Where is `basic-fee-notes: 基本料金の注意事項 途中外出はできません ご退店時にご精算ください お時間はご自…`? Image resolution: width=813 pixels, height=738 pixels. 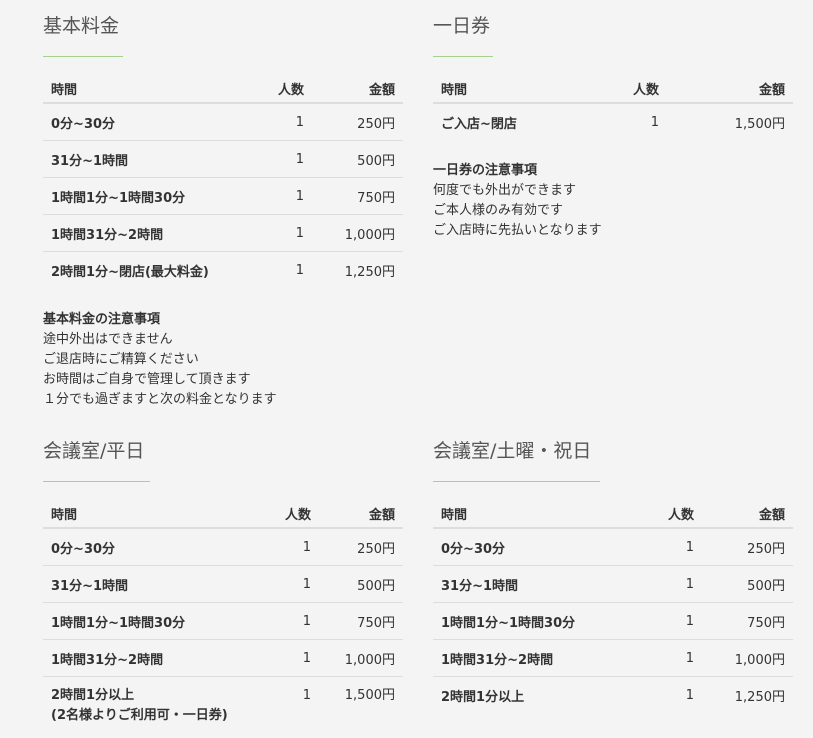 basic-fee-notes: 基本料金の注意事項 途中外出はできません ご退店時にご精算ください お時間はご自… is located at coordinates (223, 360).